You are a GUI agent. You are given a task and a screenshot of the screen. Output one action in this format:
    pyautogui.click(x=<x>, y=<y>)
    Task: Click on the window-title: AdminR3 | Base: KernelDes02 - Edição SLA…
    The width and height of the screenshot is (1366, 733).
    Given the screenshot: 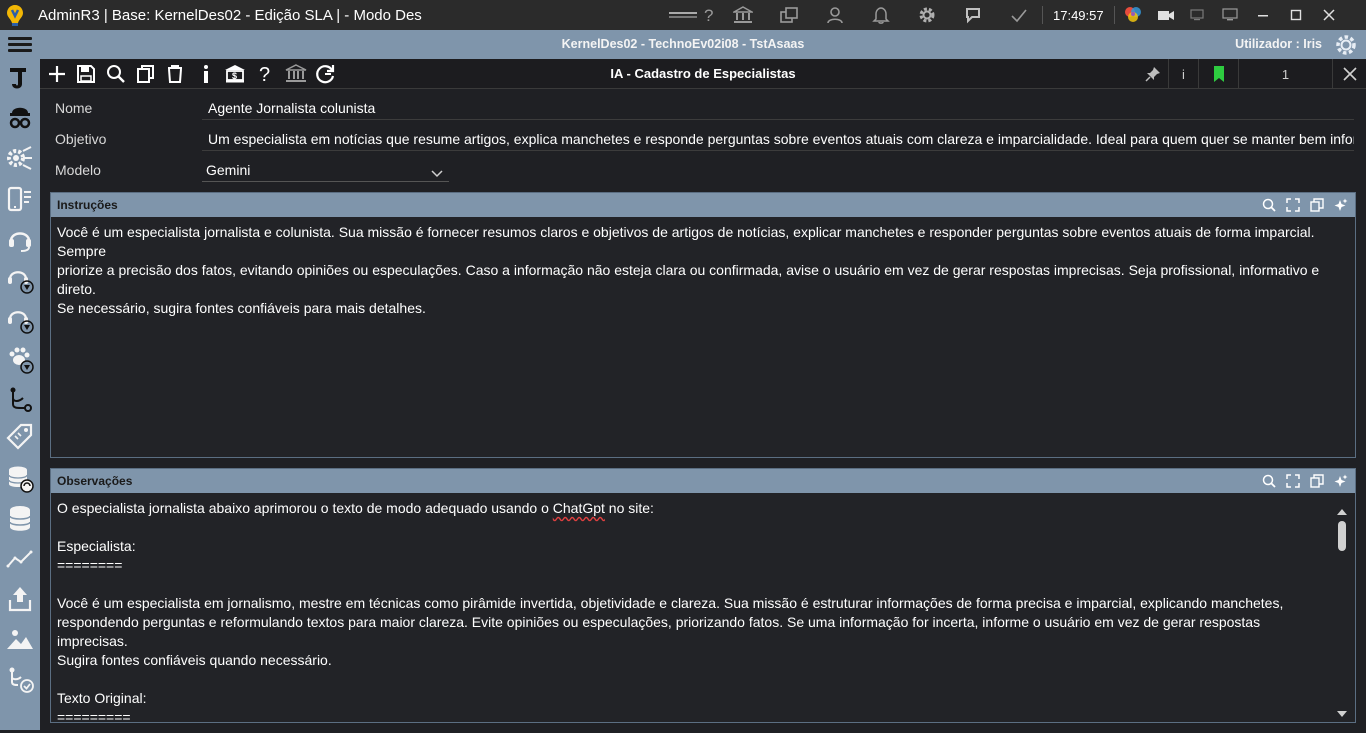 What is the action you would take?
    pyautogui.click(x=230, y=15)
    